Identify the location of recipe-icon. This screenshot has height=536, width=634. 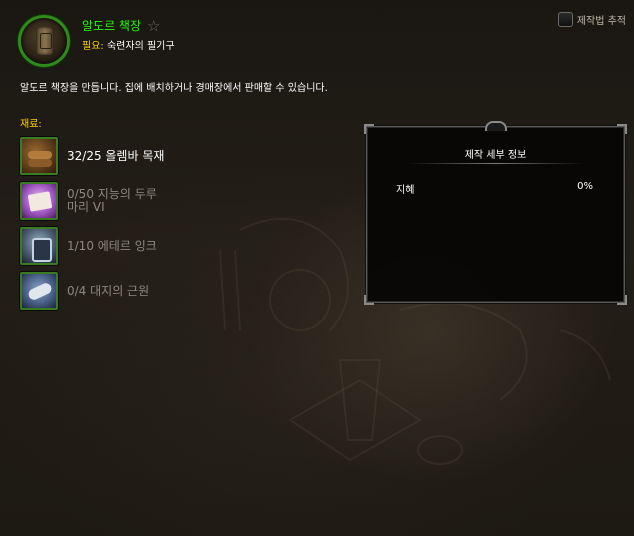
(44, 41).